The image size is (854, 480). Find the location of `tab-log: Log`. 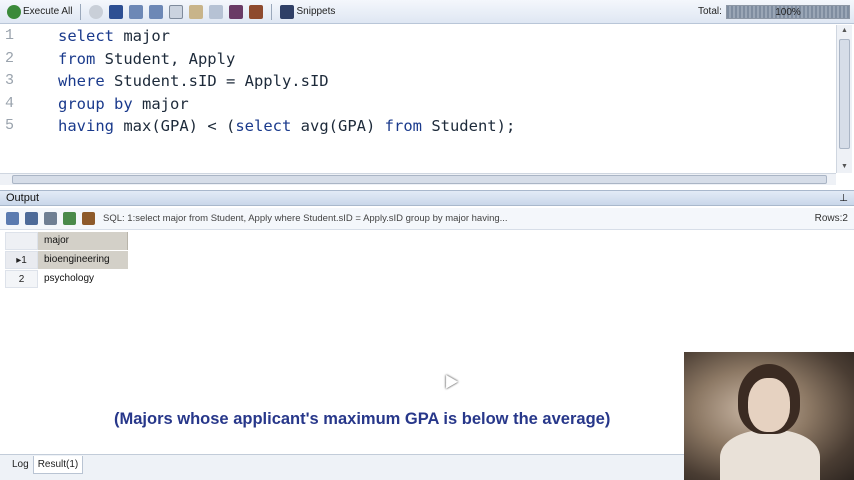

tab-log: Log is located at coordinates (20, 464).